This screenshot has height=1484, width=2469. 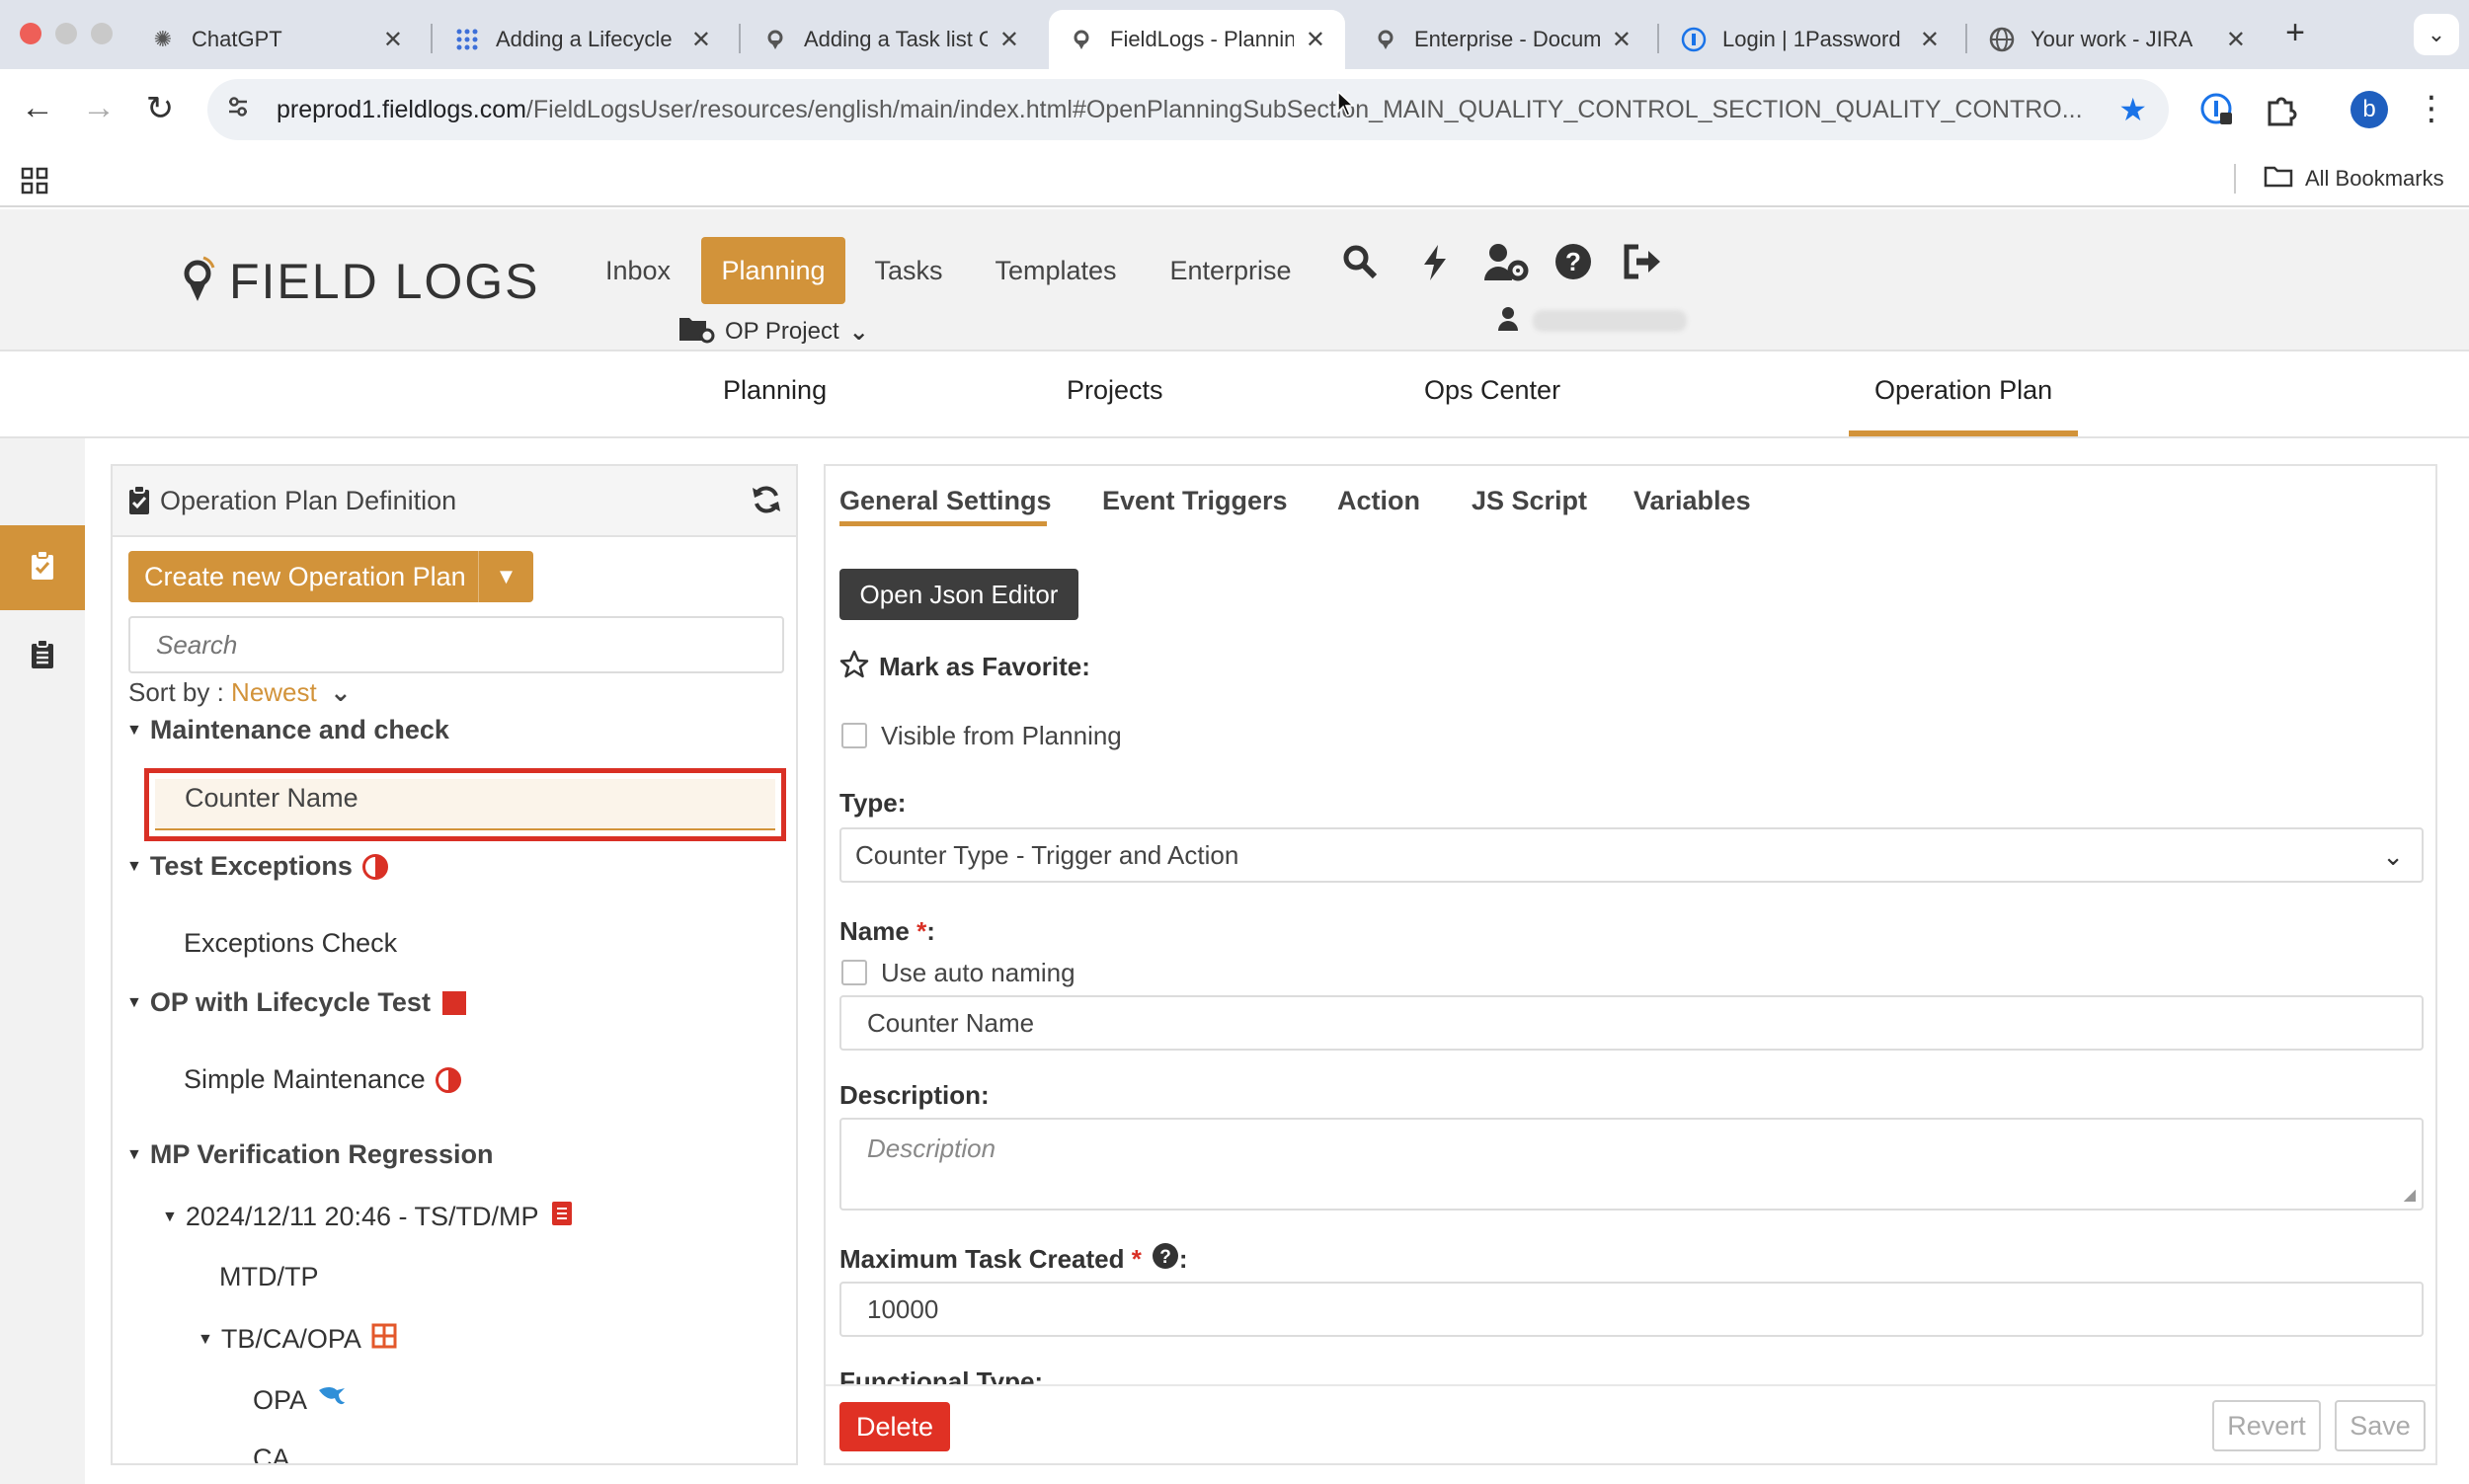 What do you see at coordinates (34, 181) in the screenshot?
I see `apps-grid-icon` at bounding box center [34, 181].